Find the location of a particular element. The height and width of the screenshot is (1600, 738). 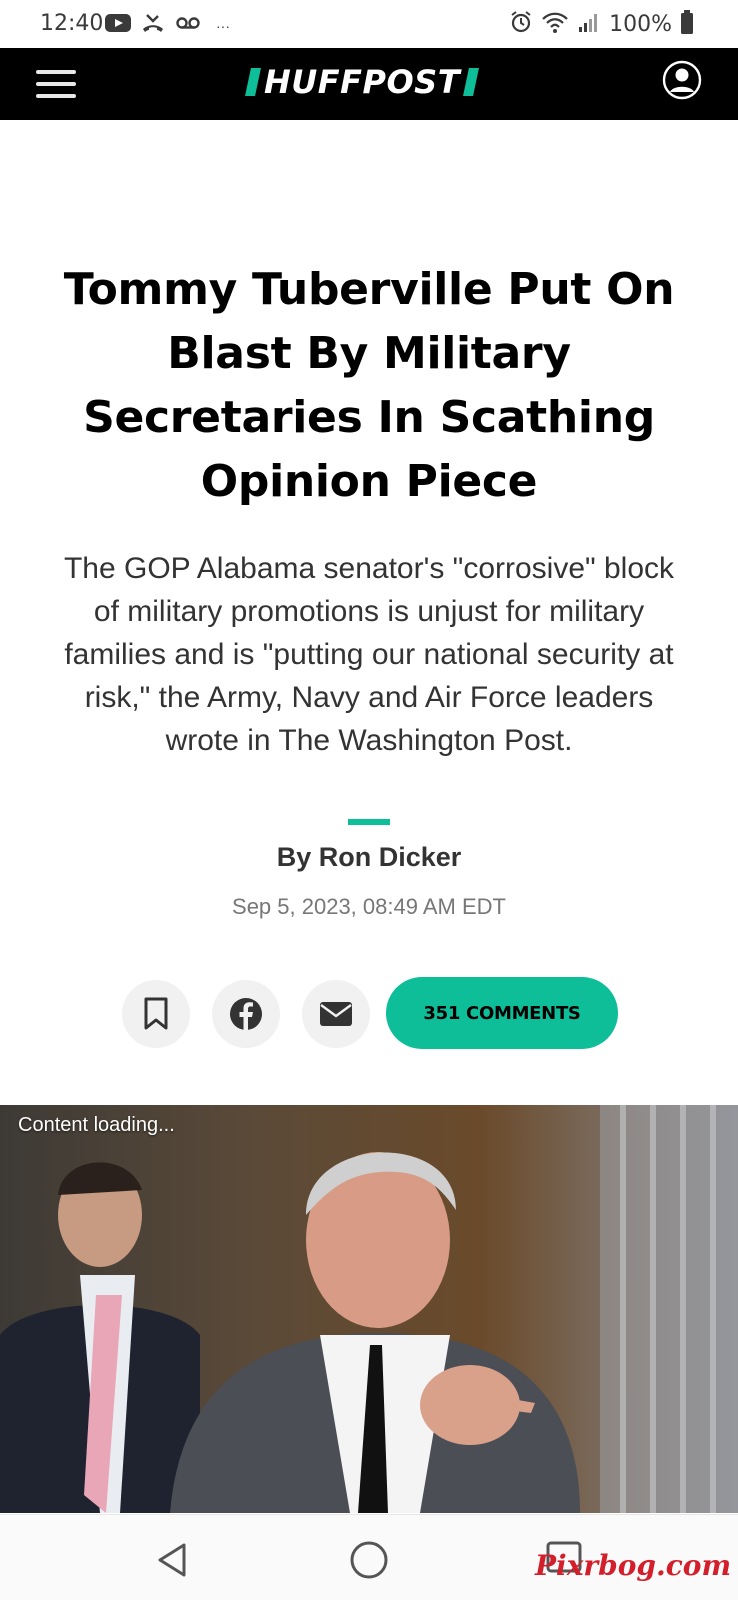

watermark: Pixrbog.com is located at coordinates (633, 1565).